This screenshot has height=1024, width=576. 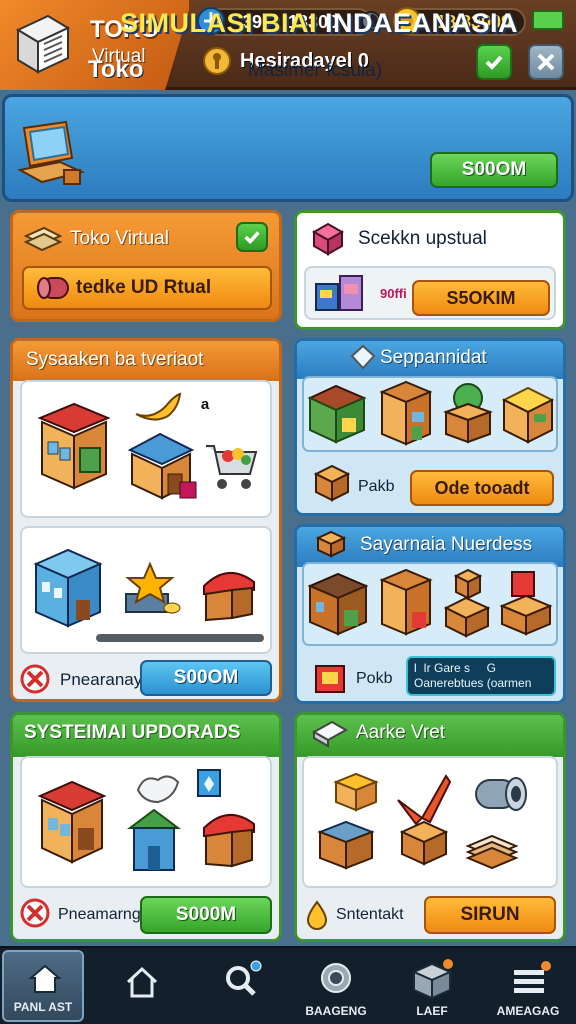 I want to click on house-icon, so click(x=162, y=466).